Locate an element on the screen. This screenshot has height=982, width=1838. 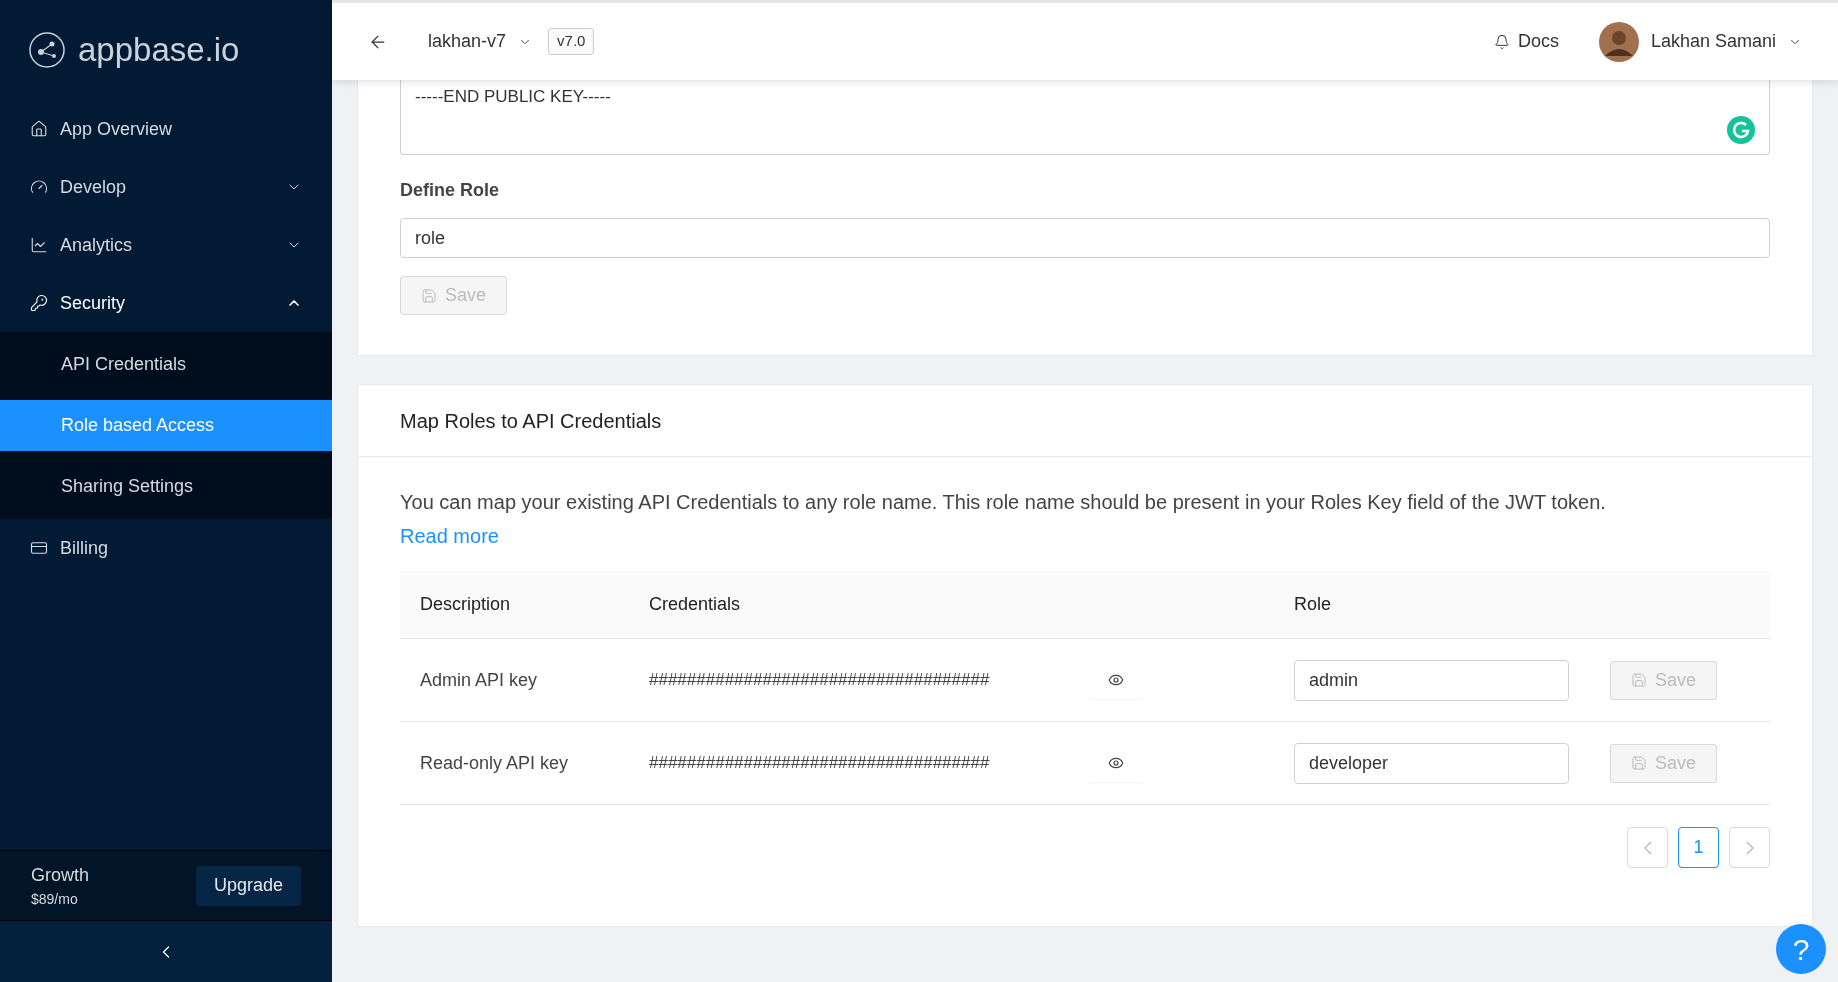
app-selector: lakhan-v7 is located at coordinates (480, 41).